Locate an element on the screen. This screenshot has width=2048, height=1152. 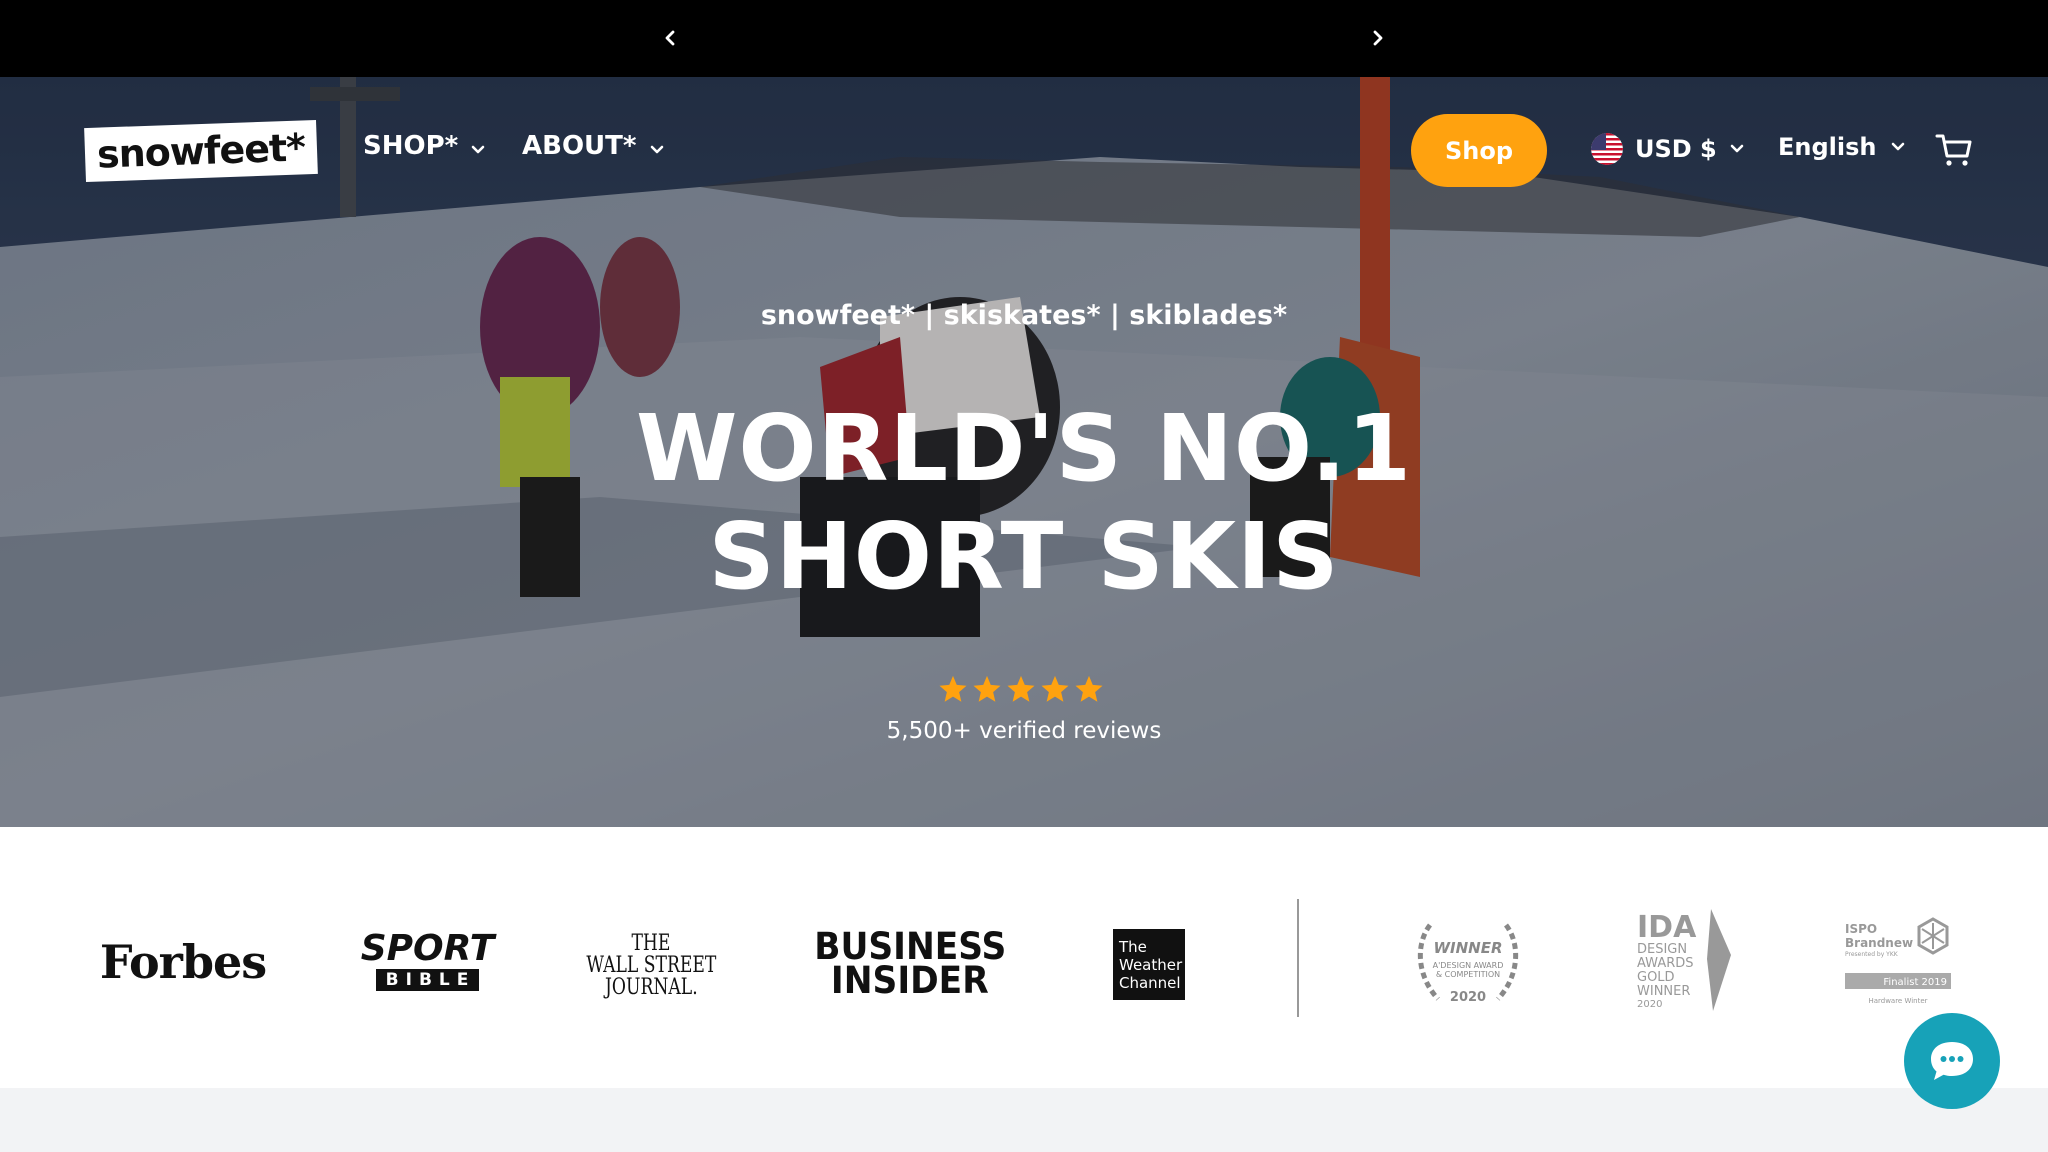
currency-selector: USD $ is located at coordinates (1668, 149).